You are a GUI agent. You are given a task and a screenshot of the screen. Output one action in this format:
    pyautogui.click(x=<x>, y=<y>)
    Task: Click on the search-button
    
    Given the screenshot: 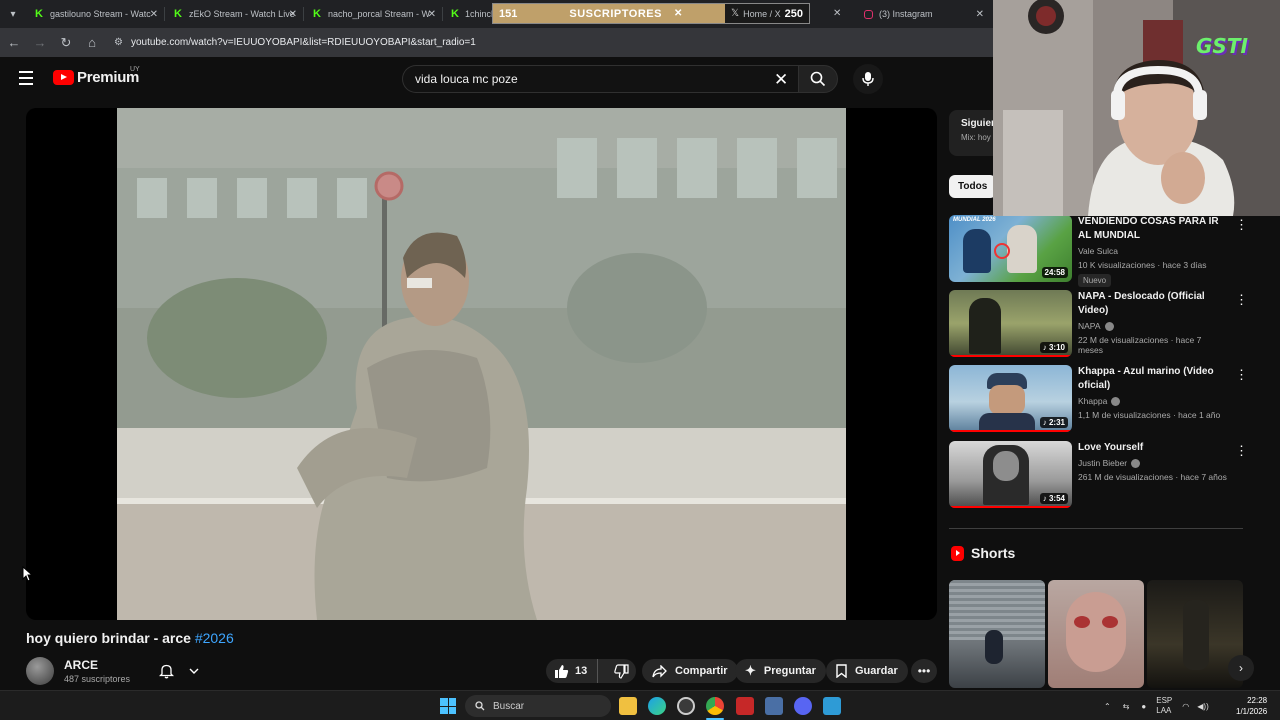 What is the action you would take?
    pyautogui.click(x=818, y=79)
    